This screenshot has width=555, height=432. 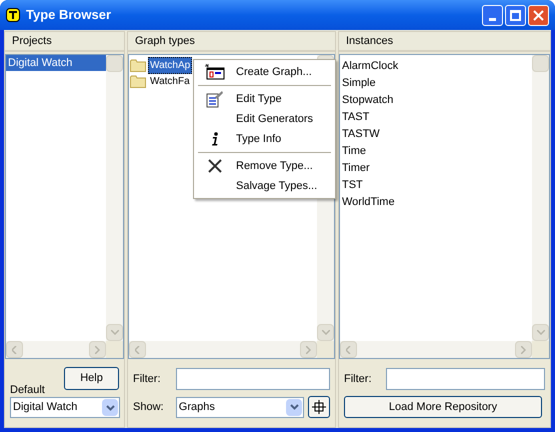 I want to click on dropdown: Graphs, so click(x=240, y=407).